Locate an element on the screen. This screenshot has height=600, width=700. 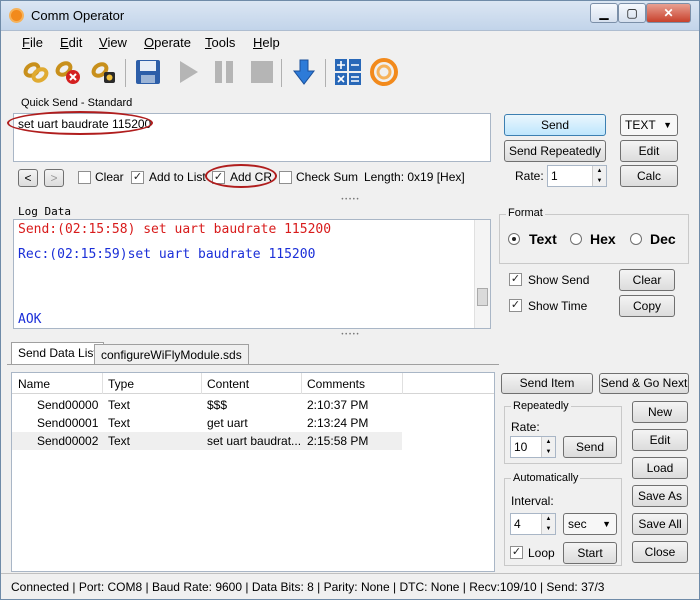
save-icon is located at coordinates (148, 72).